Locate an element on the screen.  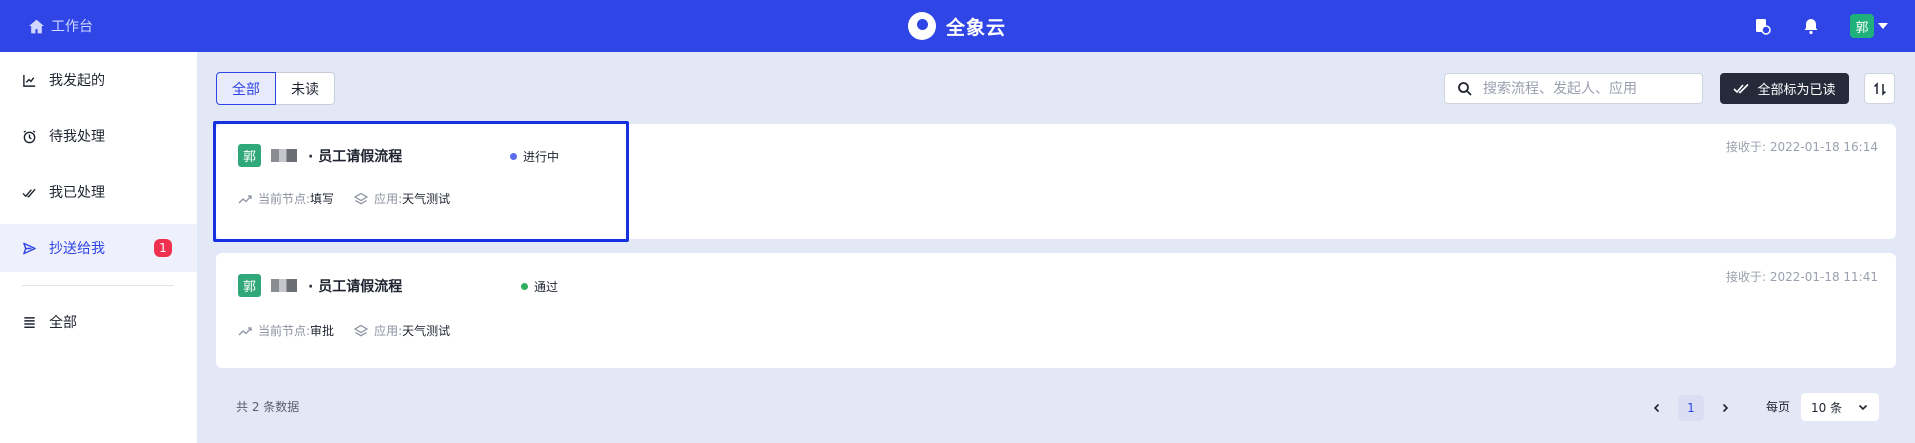
status-badge: 进行中 is located at coordinates (534, 156).